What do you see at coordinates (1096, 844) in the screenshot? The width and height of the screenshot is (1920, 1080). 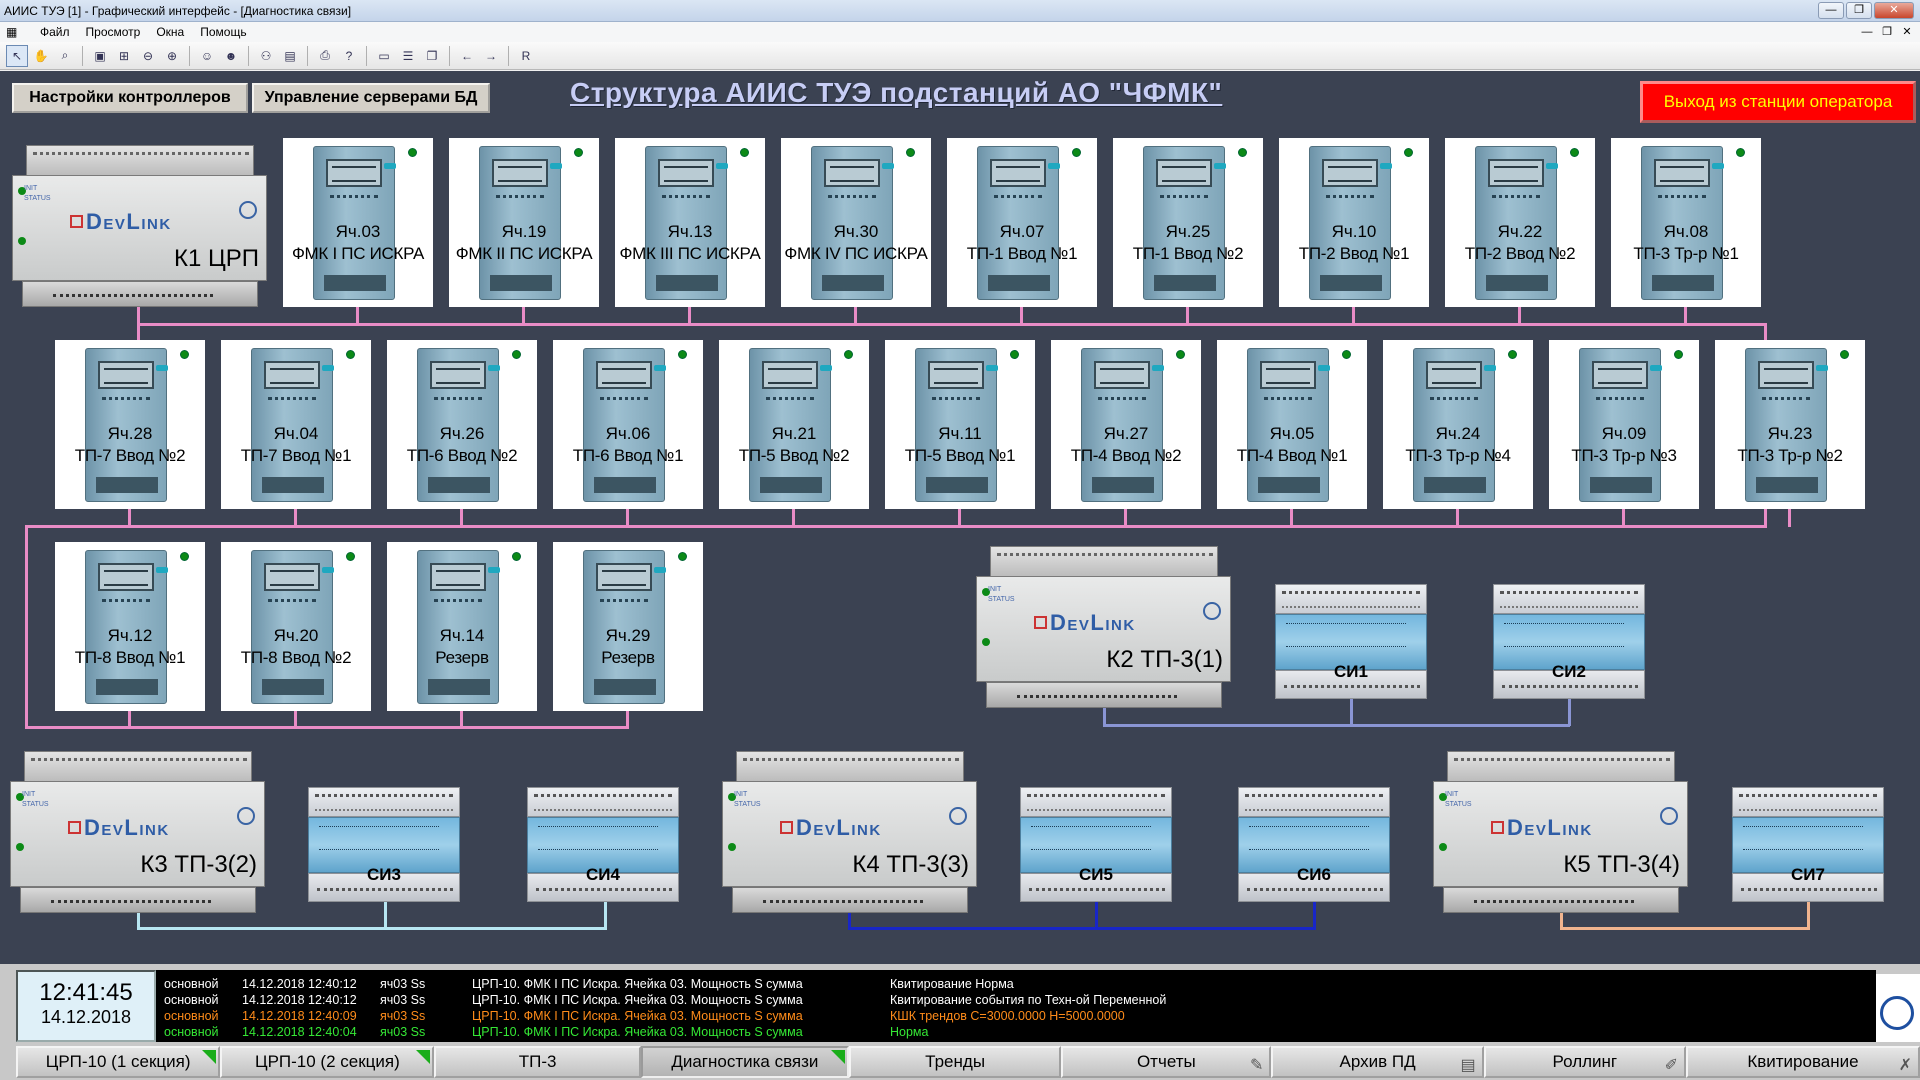 I see `pulse-counter: СИ5` at bounding box center [1096, 844].